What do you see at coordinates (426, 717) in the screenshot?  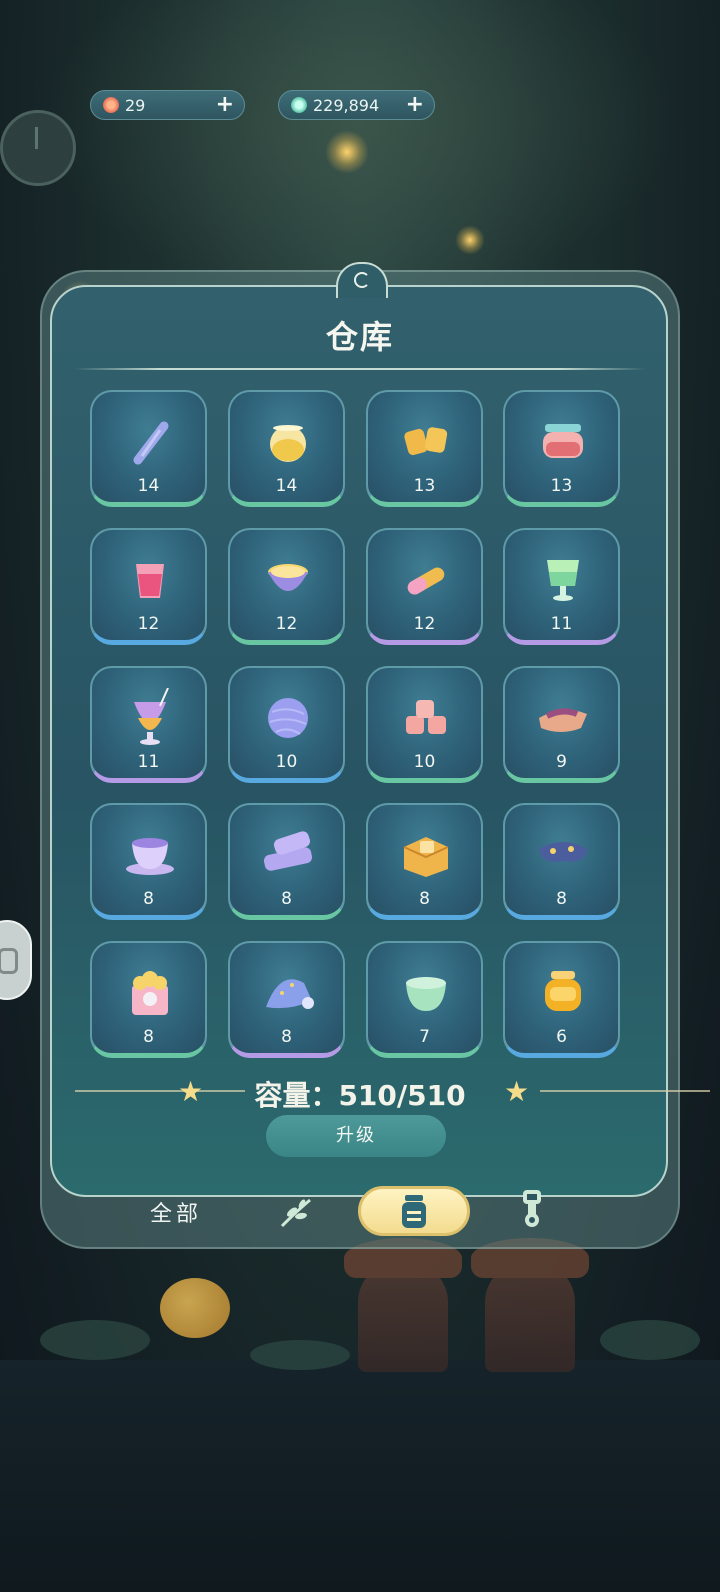 I see `rolls-icon` at bounding box center [426, 717].